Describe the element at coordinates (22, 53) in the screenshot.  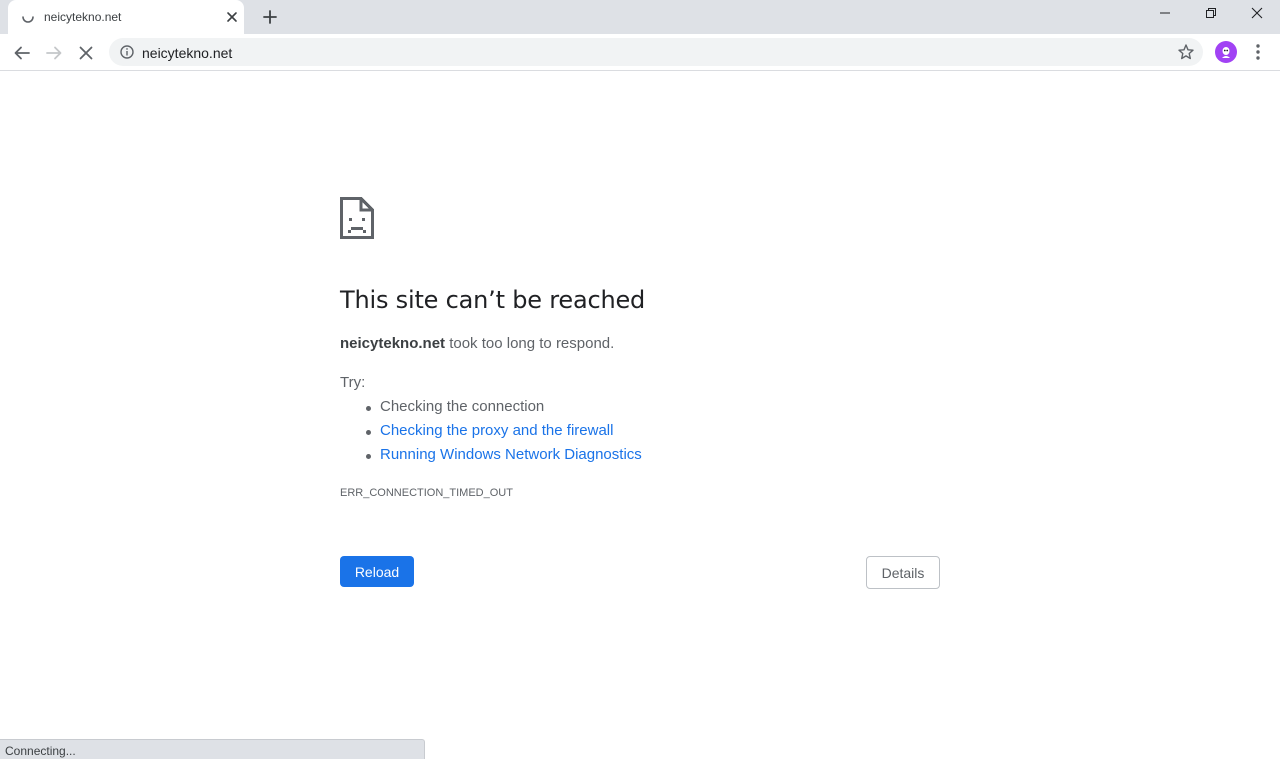
I see `back-arrow-icon` at that location.